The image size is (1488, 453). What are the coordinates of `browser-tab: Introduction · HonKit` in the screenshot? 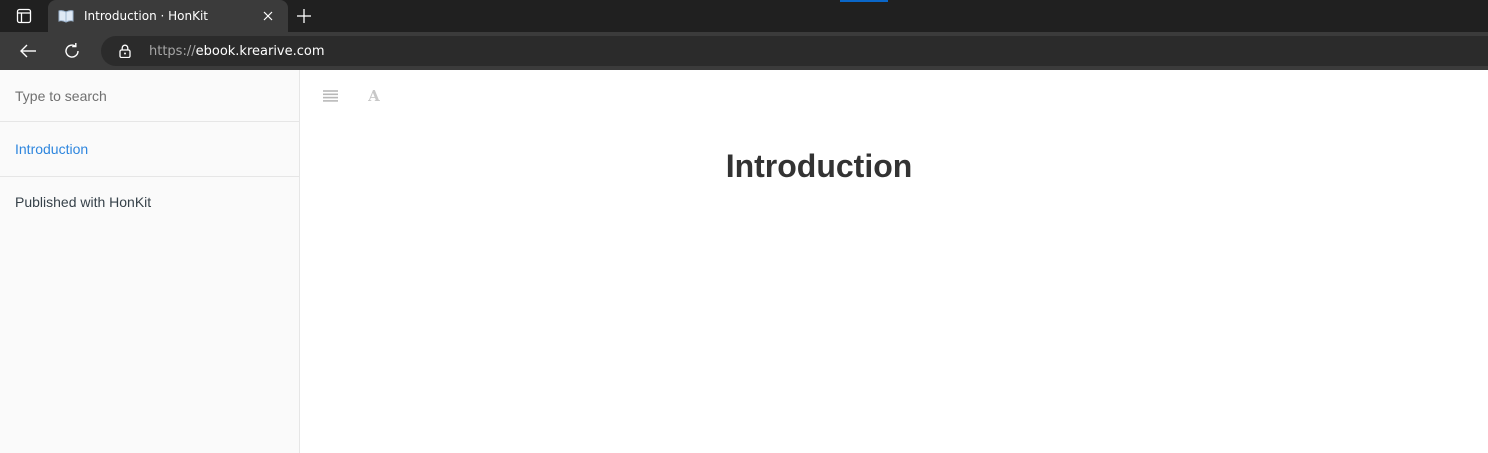 It's located at (168, 16).